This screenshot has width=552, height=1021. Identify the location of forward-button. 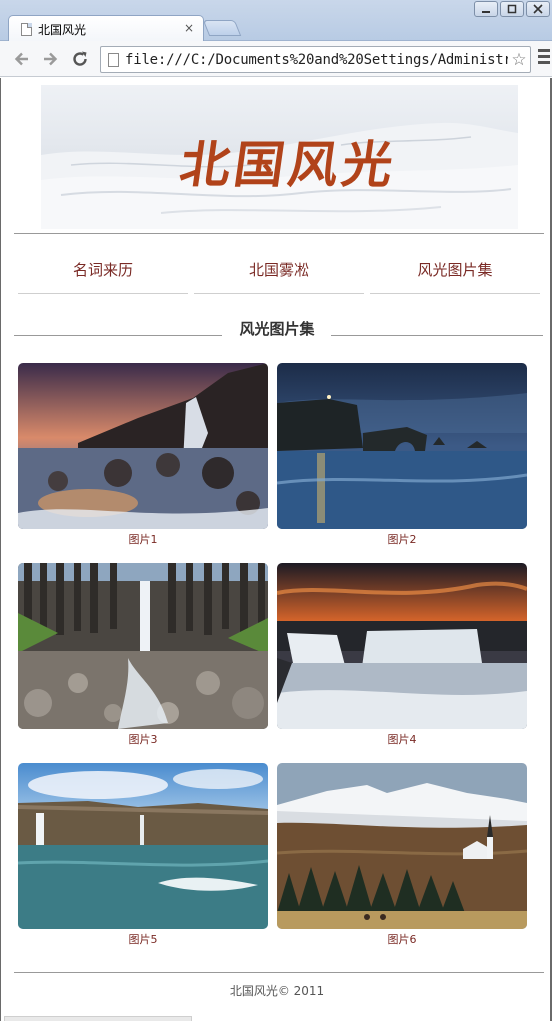
(50, 59).